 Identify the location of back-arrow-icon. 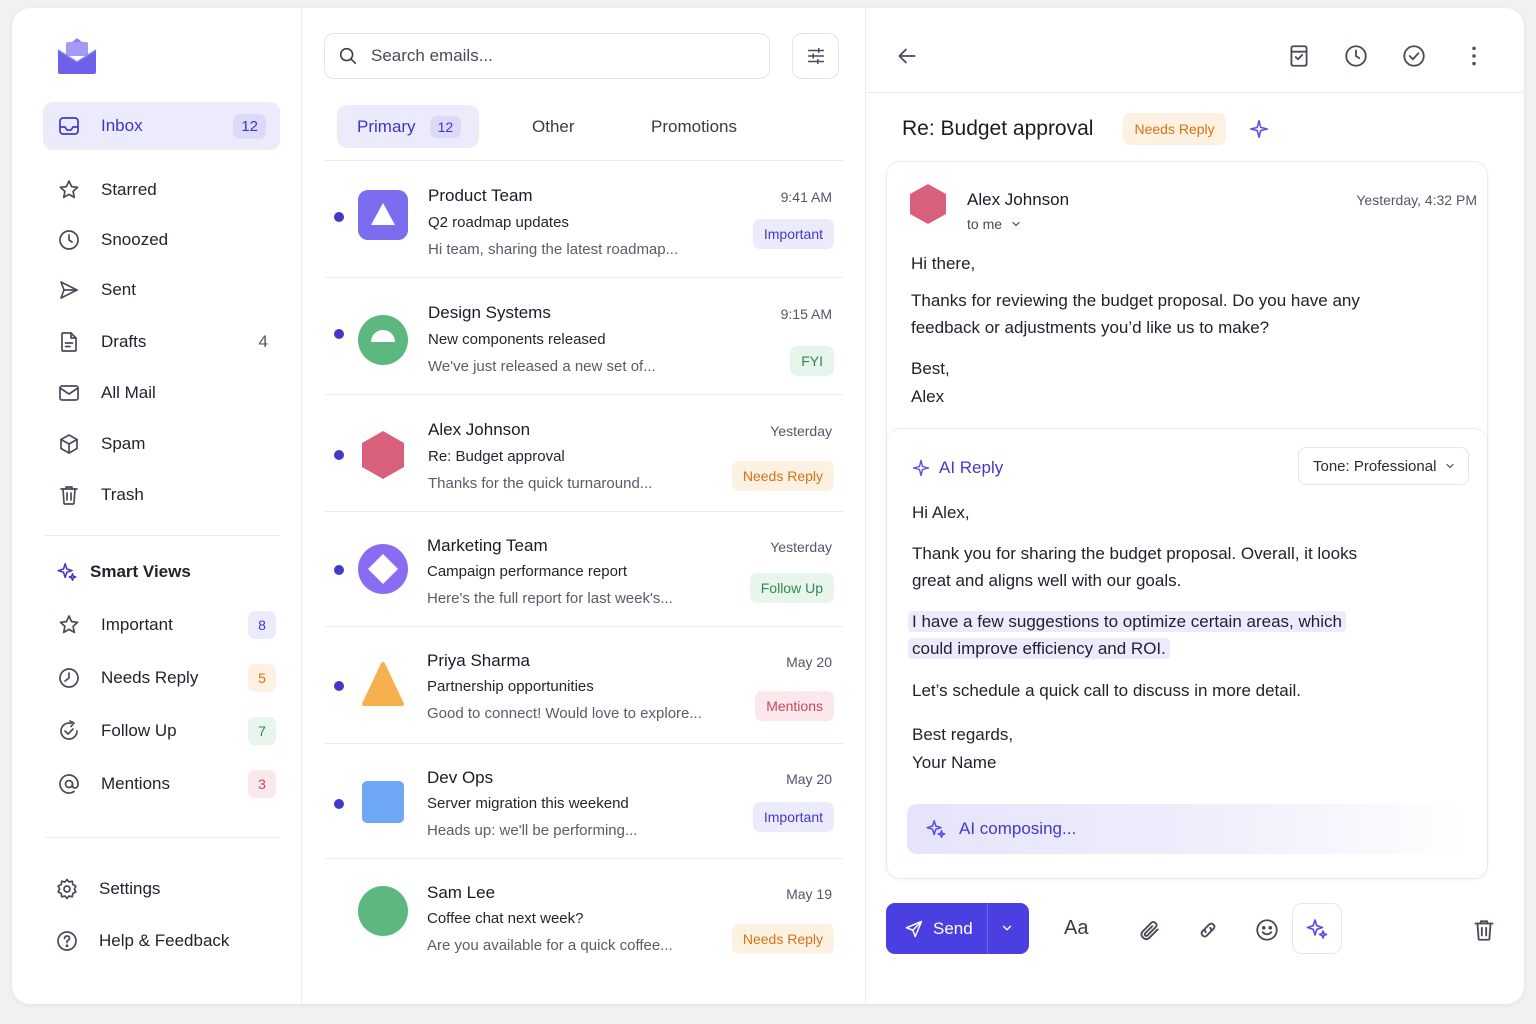
(907, 56).